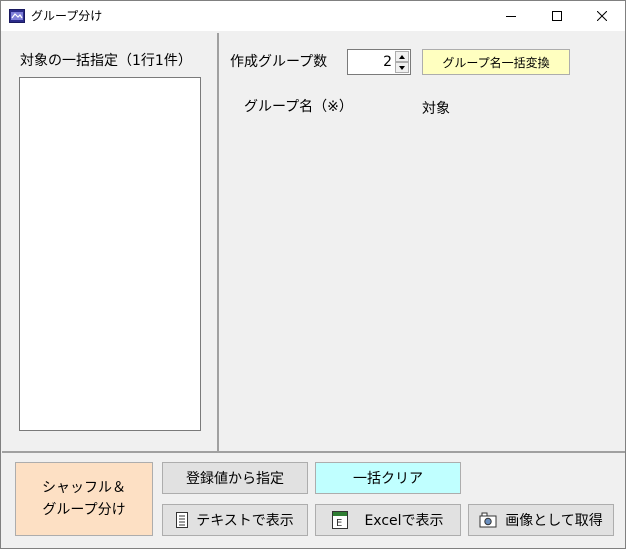  I want to click on close-icon, so click(602, 16).